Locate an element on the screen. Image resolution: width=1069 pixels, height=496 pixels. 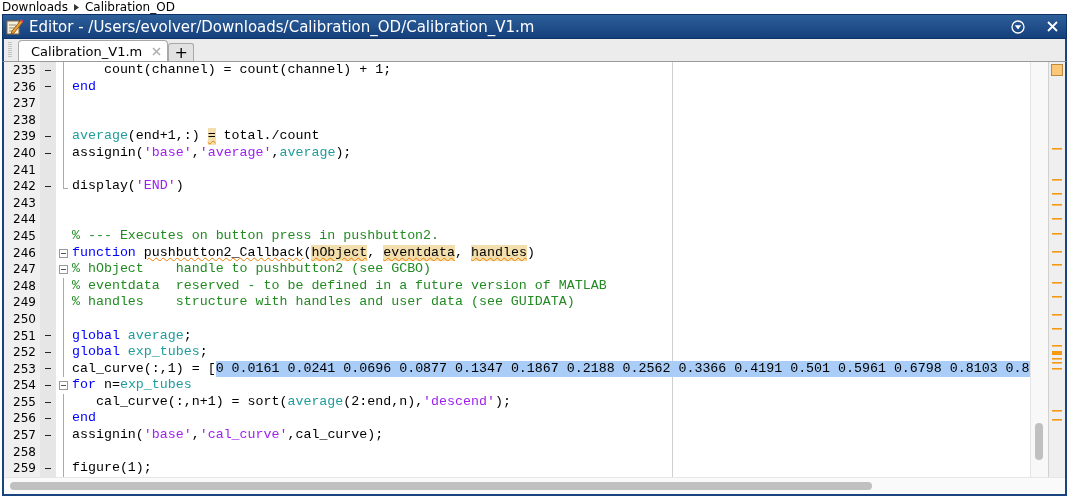
line-number: 242 is located at coordinates (24, 186).